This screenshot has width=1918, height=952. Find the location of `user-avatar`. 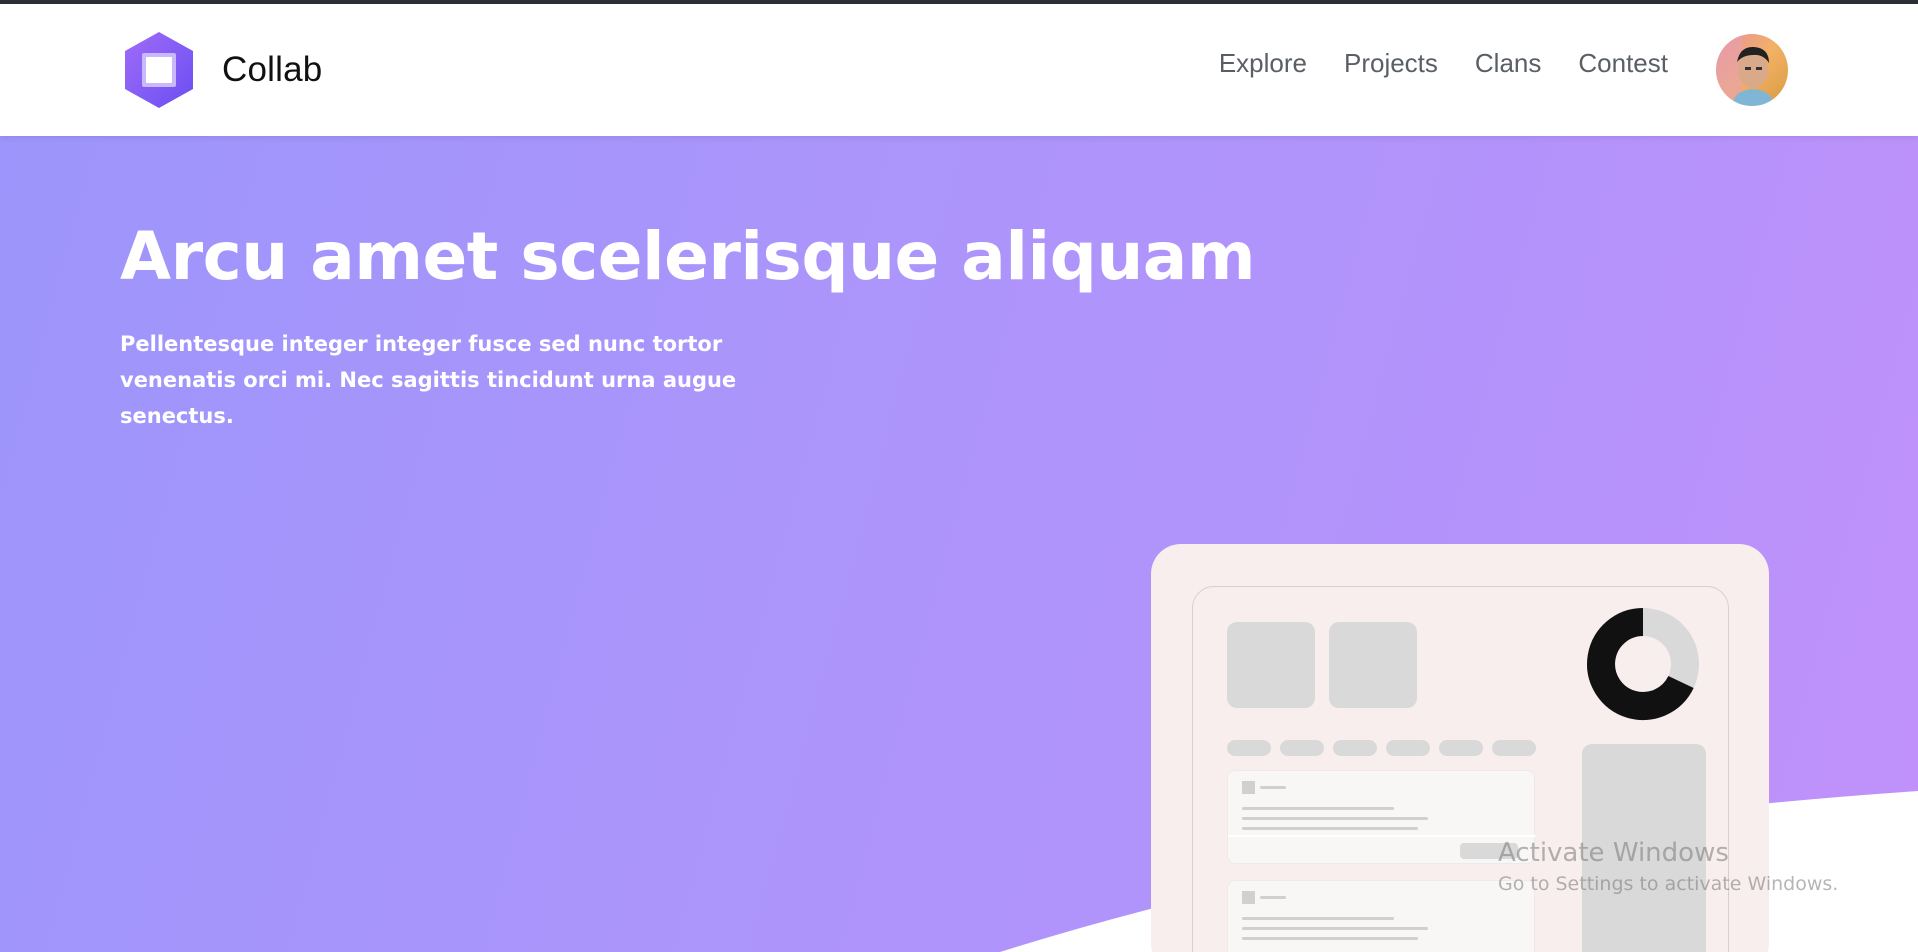

user-avatar is located at coordinates (1752, 70).